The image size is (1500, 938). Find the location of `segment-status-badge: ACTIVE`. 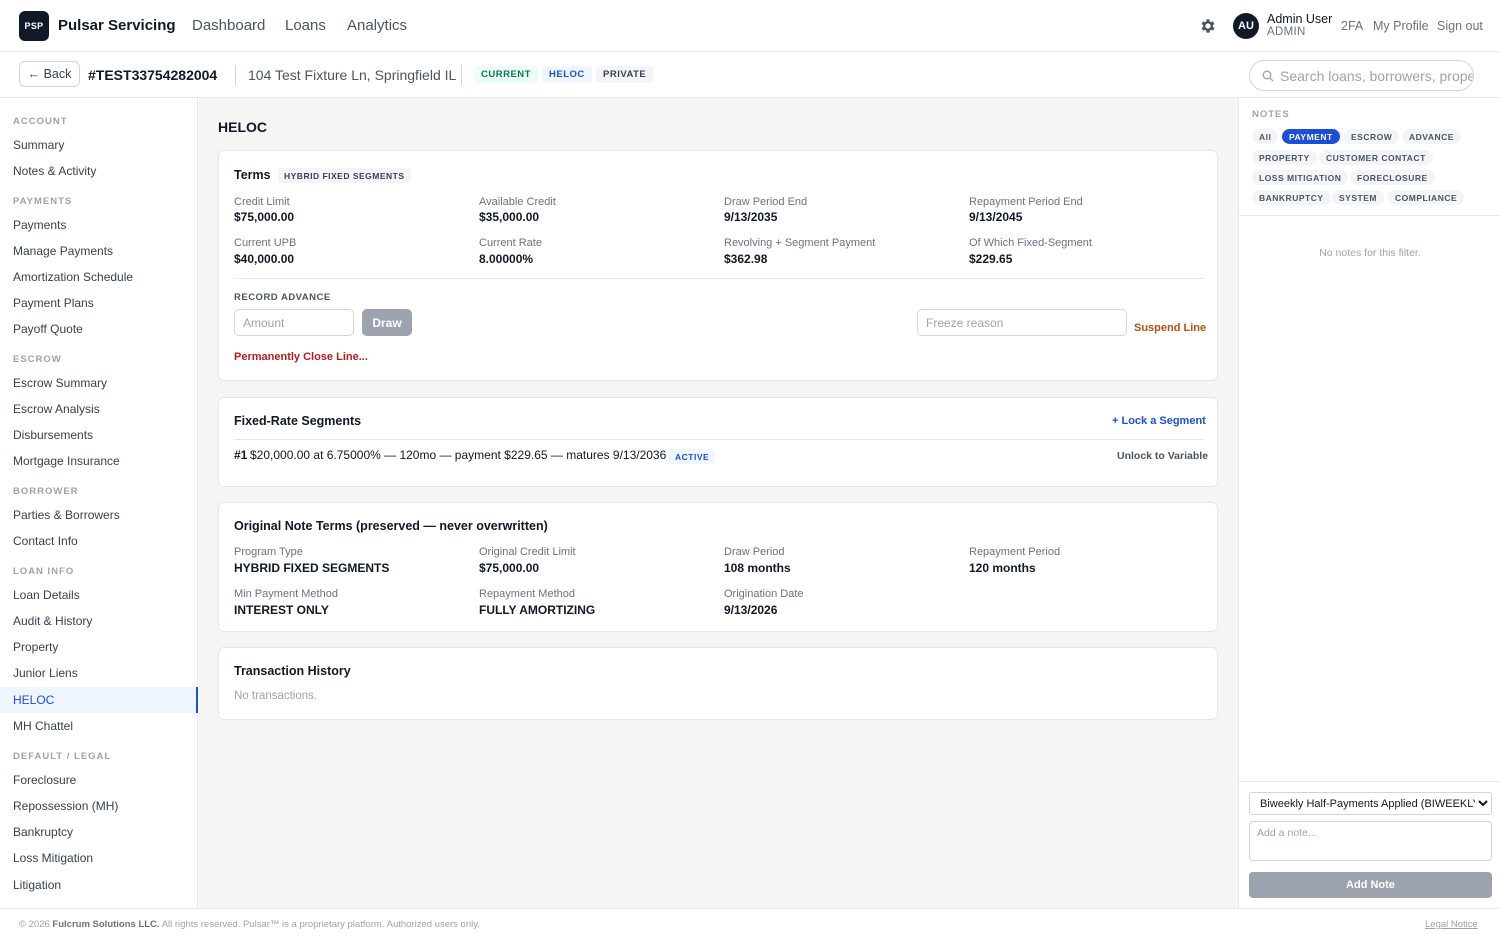

segment-status-badge: ACTIVE is located at coordinates (692, 456).